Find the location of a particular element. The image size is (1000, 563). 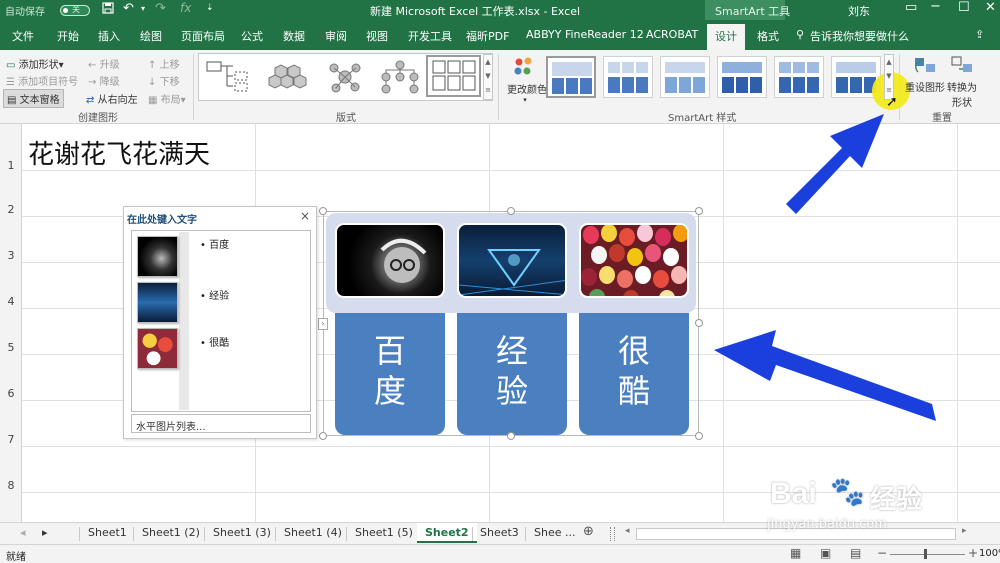

normal-view-icon: ▦ is located at coordinates (795, 553).